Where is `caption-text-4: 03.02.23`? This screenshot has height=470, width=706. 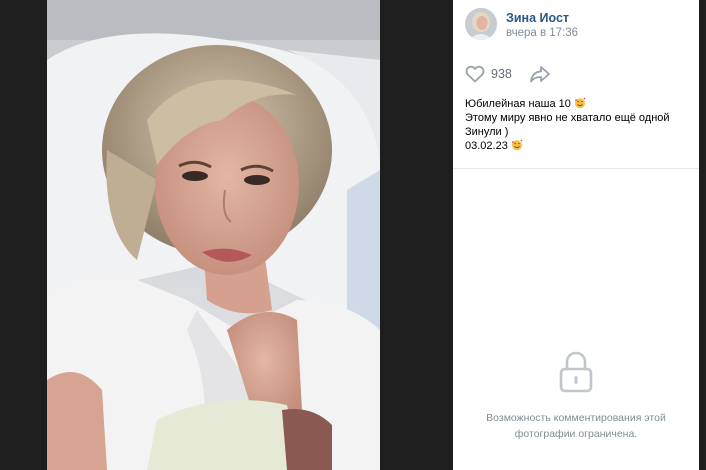 caption-text-4: 03.02.23 is located at coordinates (486, 146).